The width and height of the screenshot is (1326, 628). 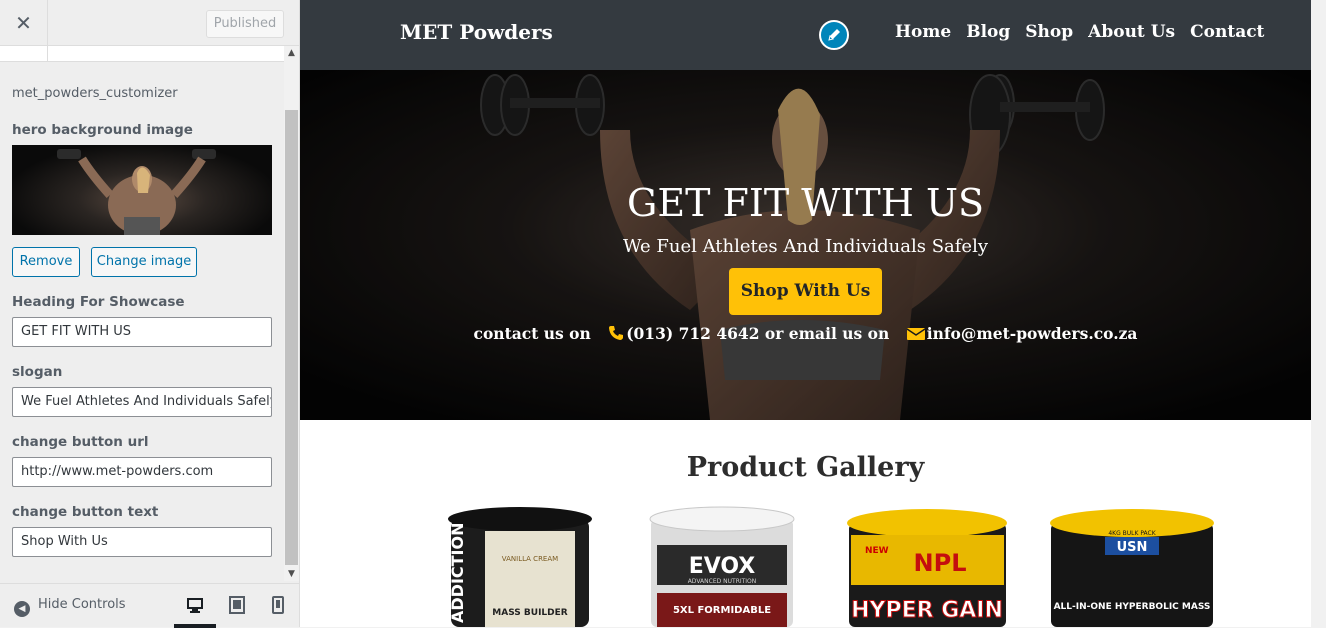 What do you see at coordinates (149, 23) in the screenshot?
I see `customizer-header: ✕ Published` at bounding box center [149, 23].